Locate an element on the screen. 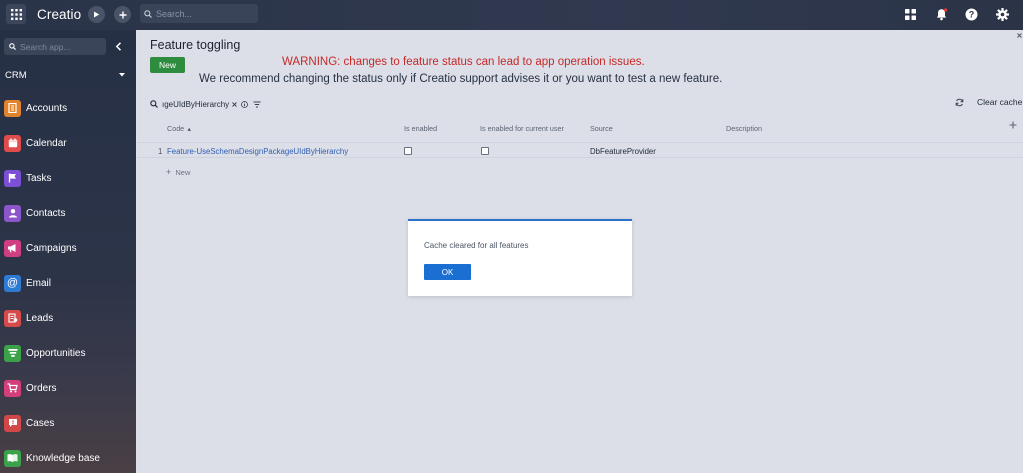 This screenshot has height=473, width=1023. bell-icon is located at coordinates (941, 13).